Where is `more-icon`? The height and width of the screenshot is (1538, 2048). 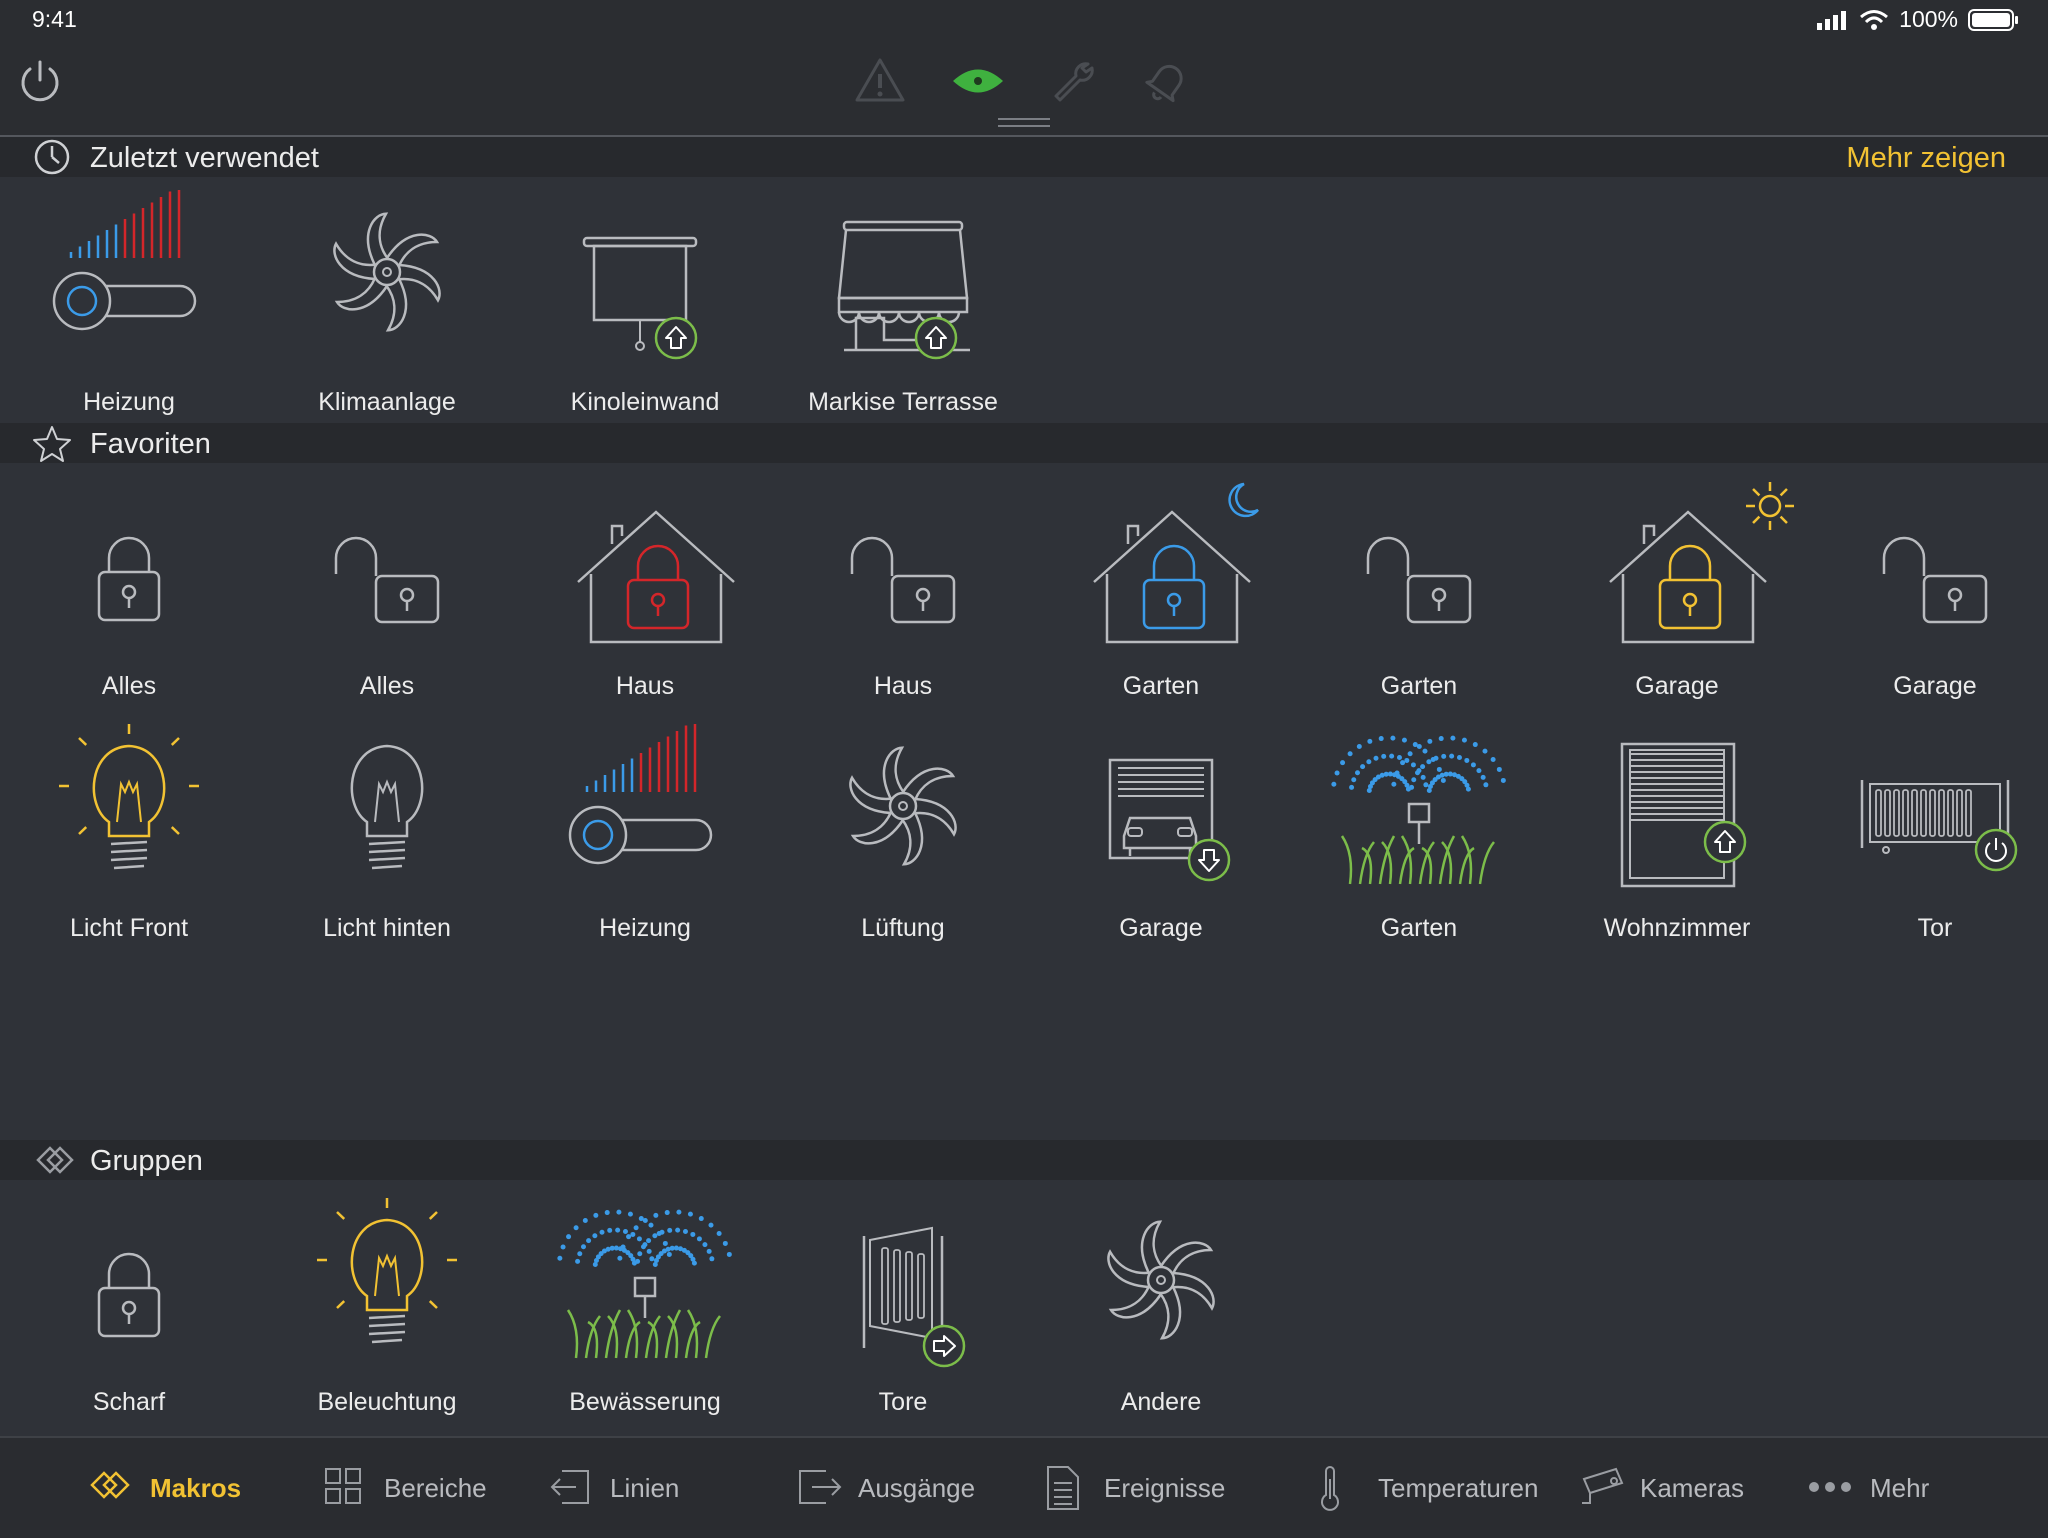
more-icon is located at coordinates (1830, 1487).